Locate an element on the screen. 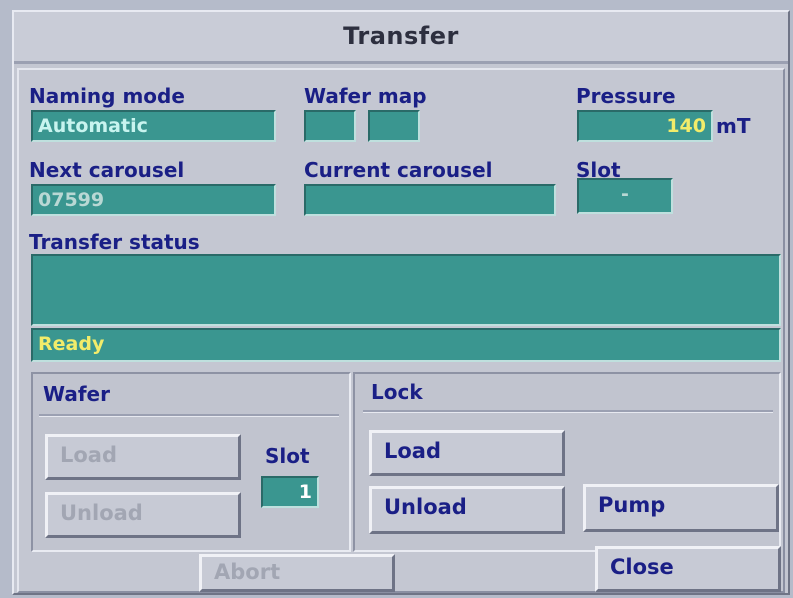 The width and height of the screenshot is (793, 598). transfer-status-label: Transfer status is located at coordinates (114, 242).